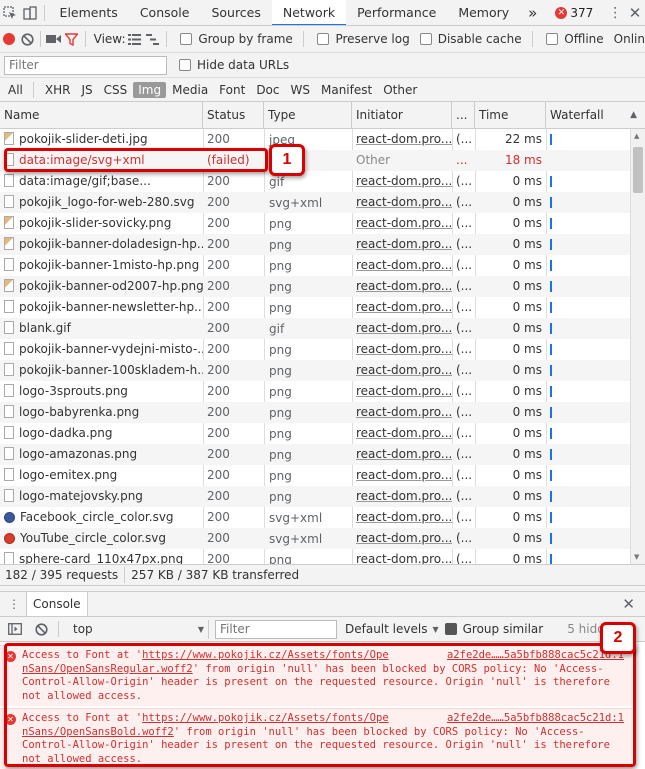 This screenshot has height=769, width=645. Describe the element at coordinates (635, 12) in the screenshot. I see `close-devtools-icon: ✕` at that location.